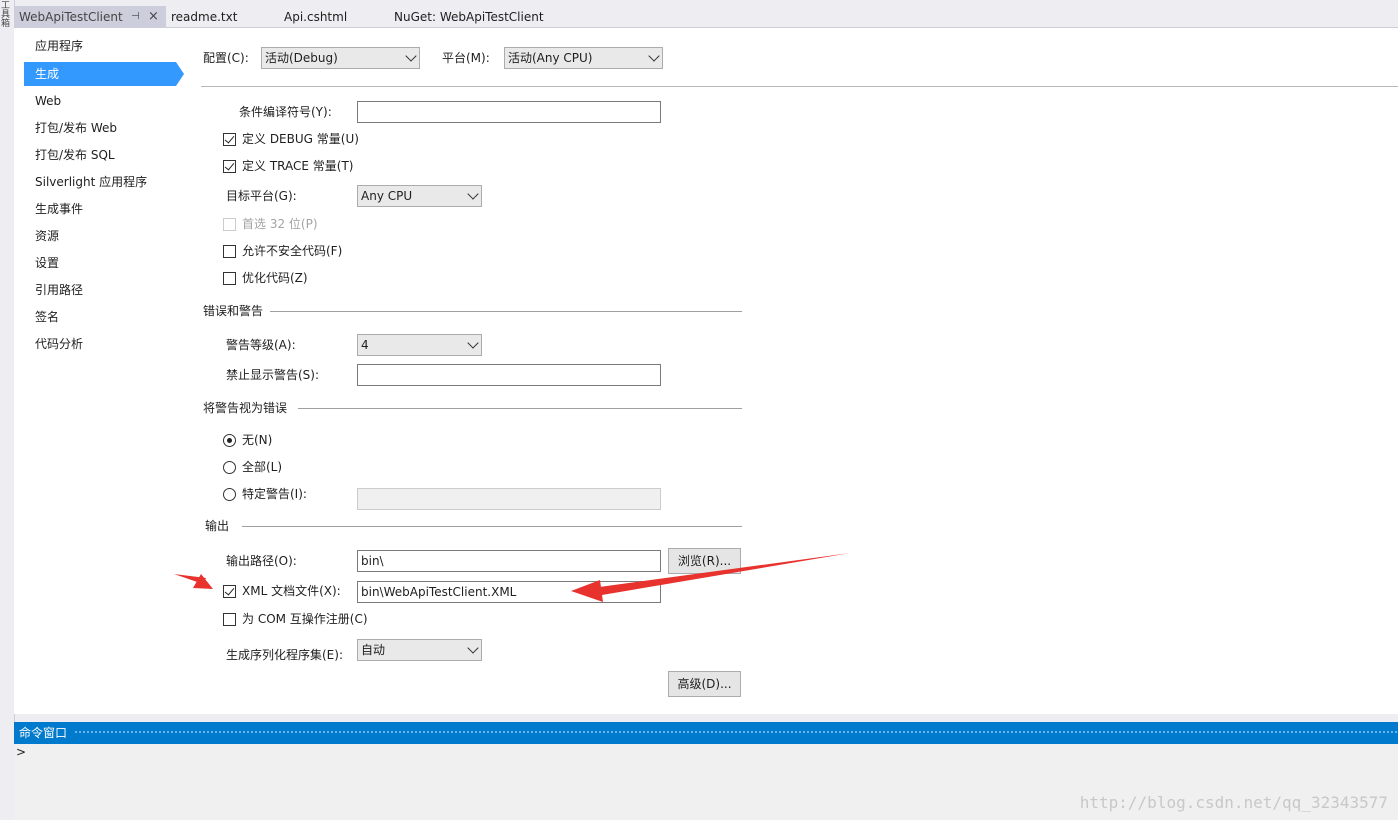  I want to click on titlebar-grip, so click(736, 732).